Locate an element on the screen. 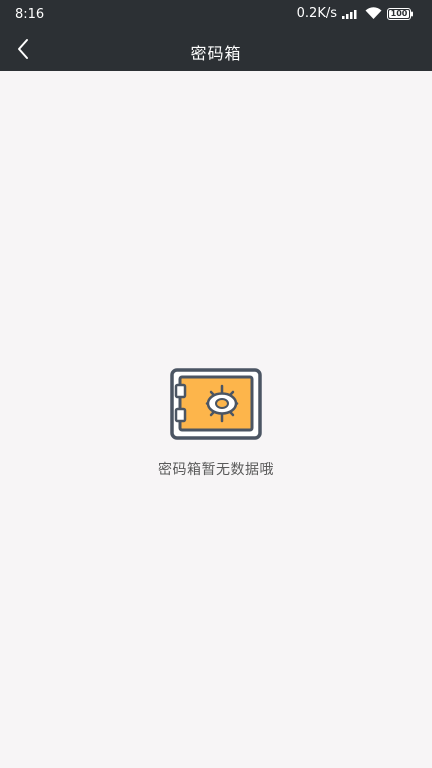  status-indicators: 0.2K/s 100 is located at coordinates (355, 13).